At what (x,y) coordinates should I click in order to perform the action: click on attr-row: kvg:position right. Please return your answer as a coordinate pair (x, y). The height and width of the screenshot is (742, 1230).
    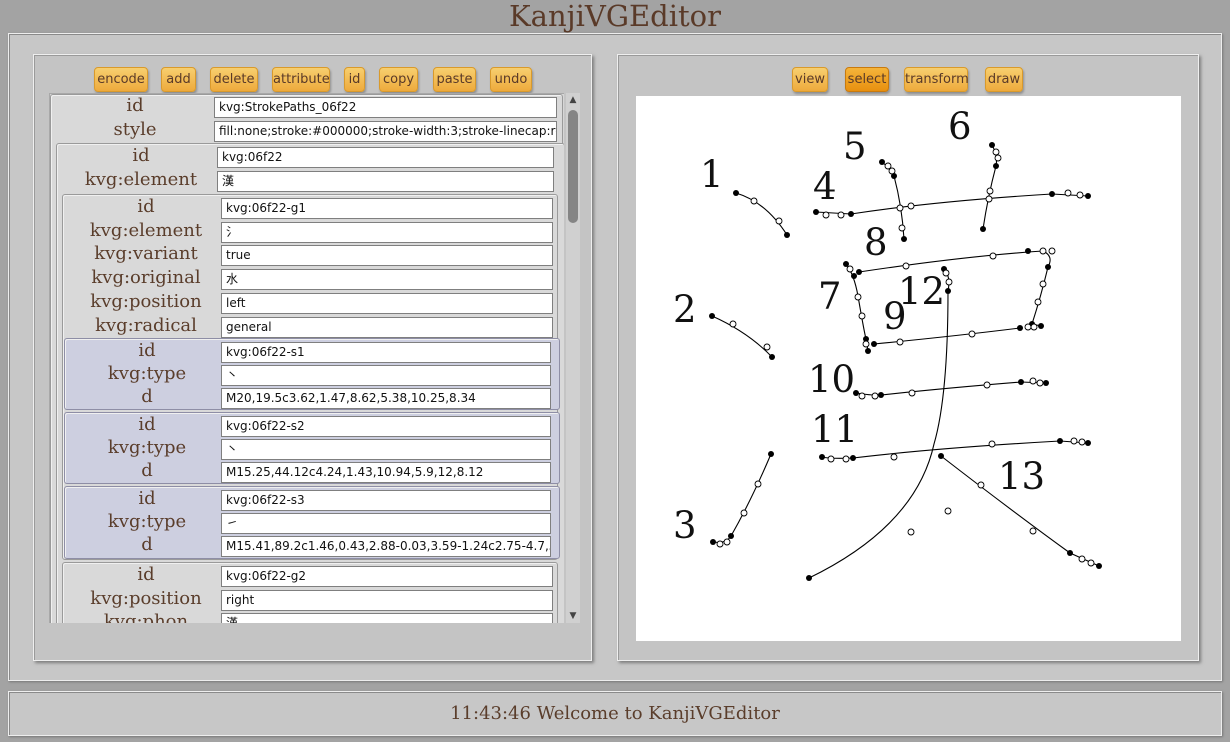
    Looking at the image, I should click on (309, 600).